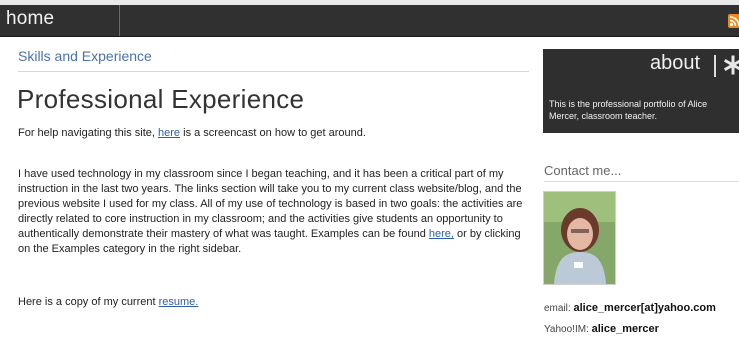 The height and width of the screenshot is (337, 739). What do you see at coordinates (273, 133) in the screenshot?
I see `help-text-after: is a screencast on how to get around.` at bounding box center [273, 133].